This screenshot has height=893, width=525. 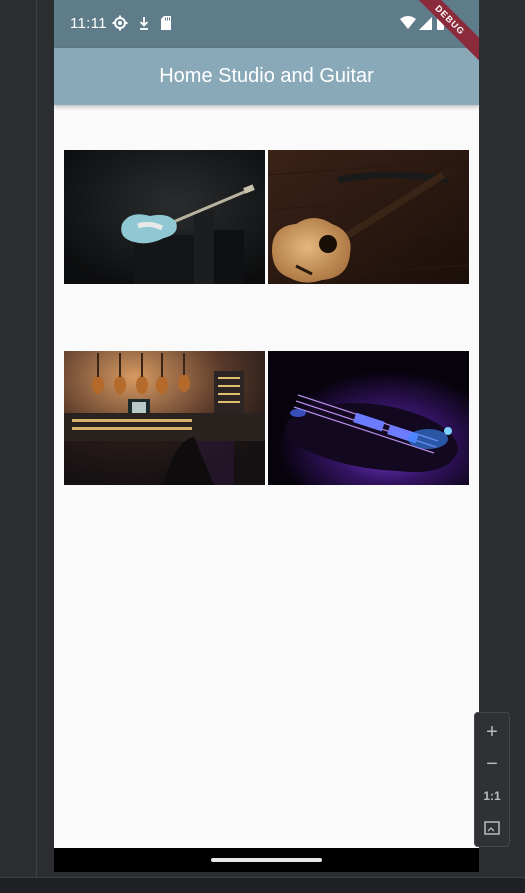 I want to click on zoom-out-button: −, so click(x=492, y=764).